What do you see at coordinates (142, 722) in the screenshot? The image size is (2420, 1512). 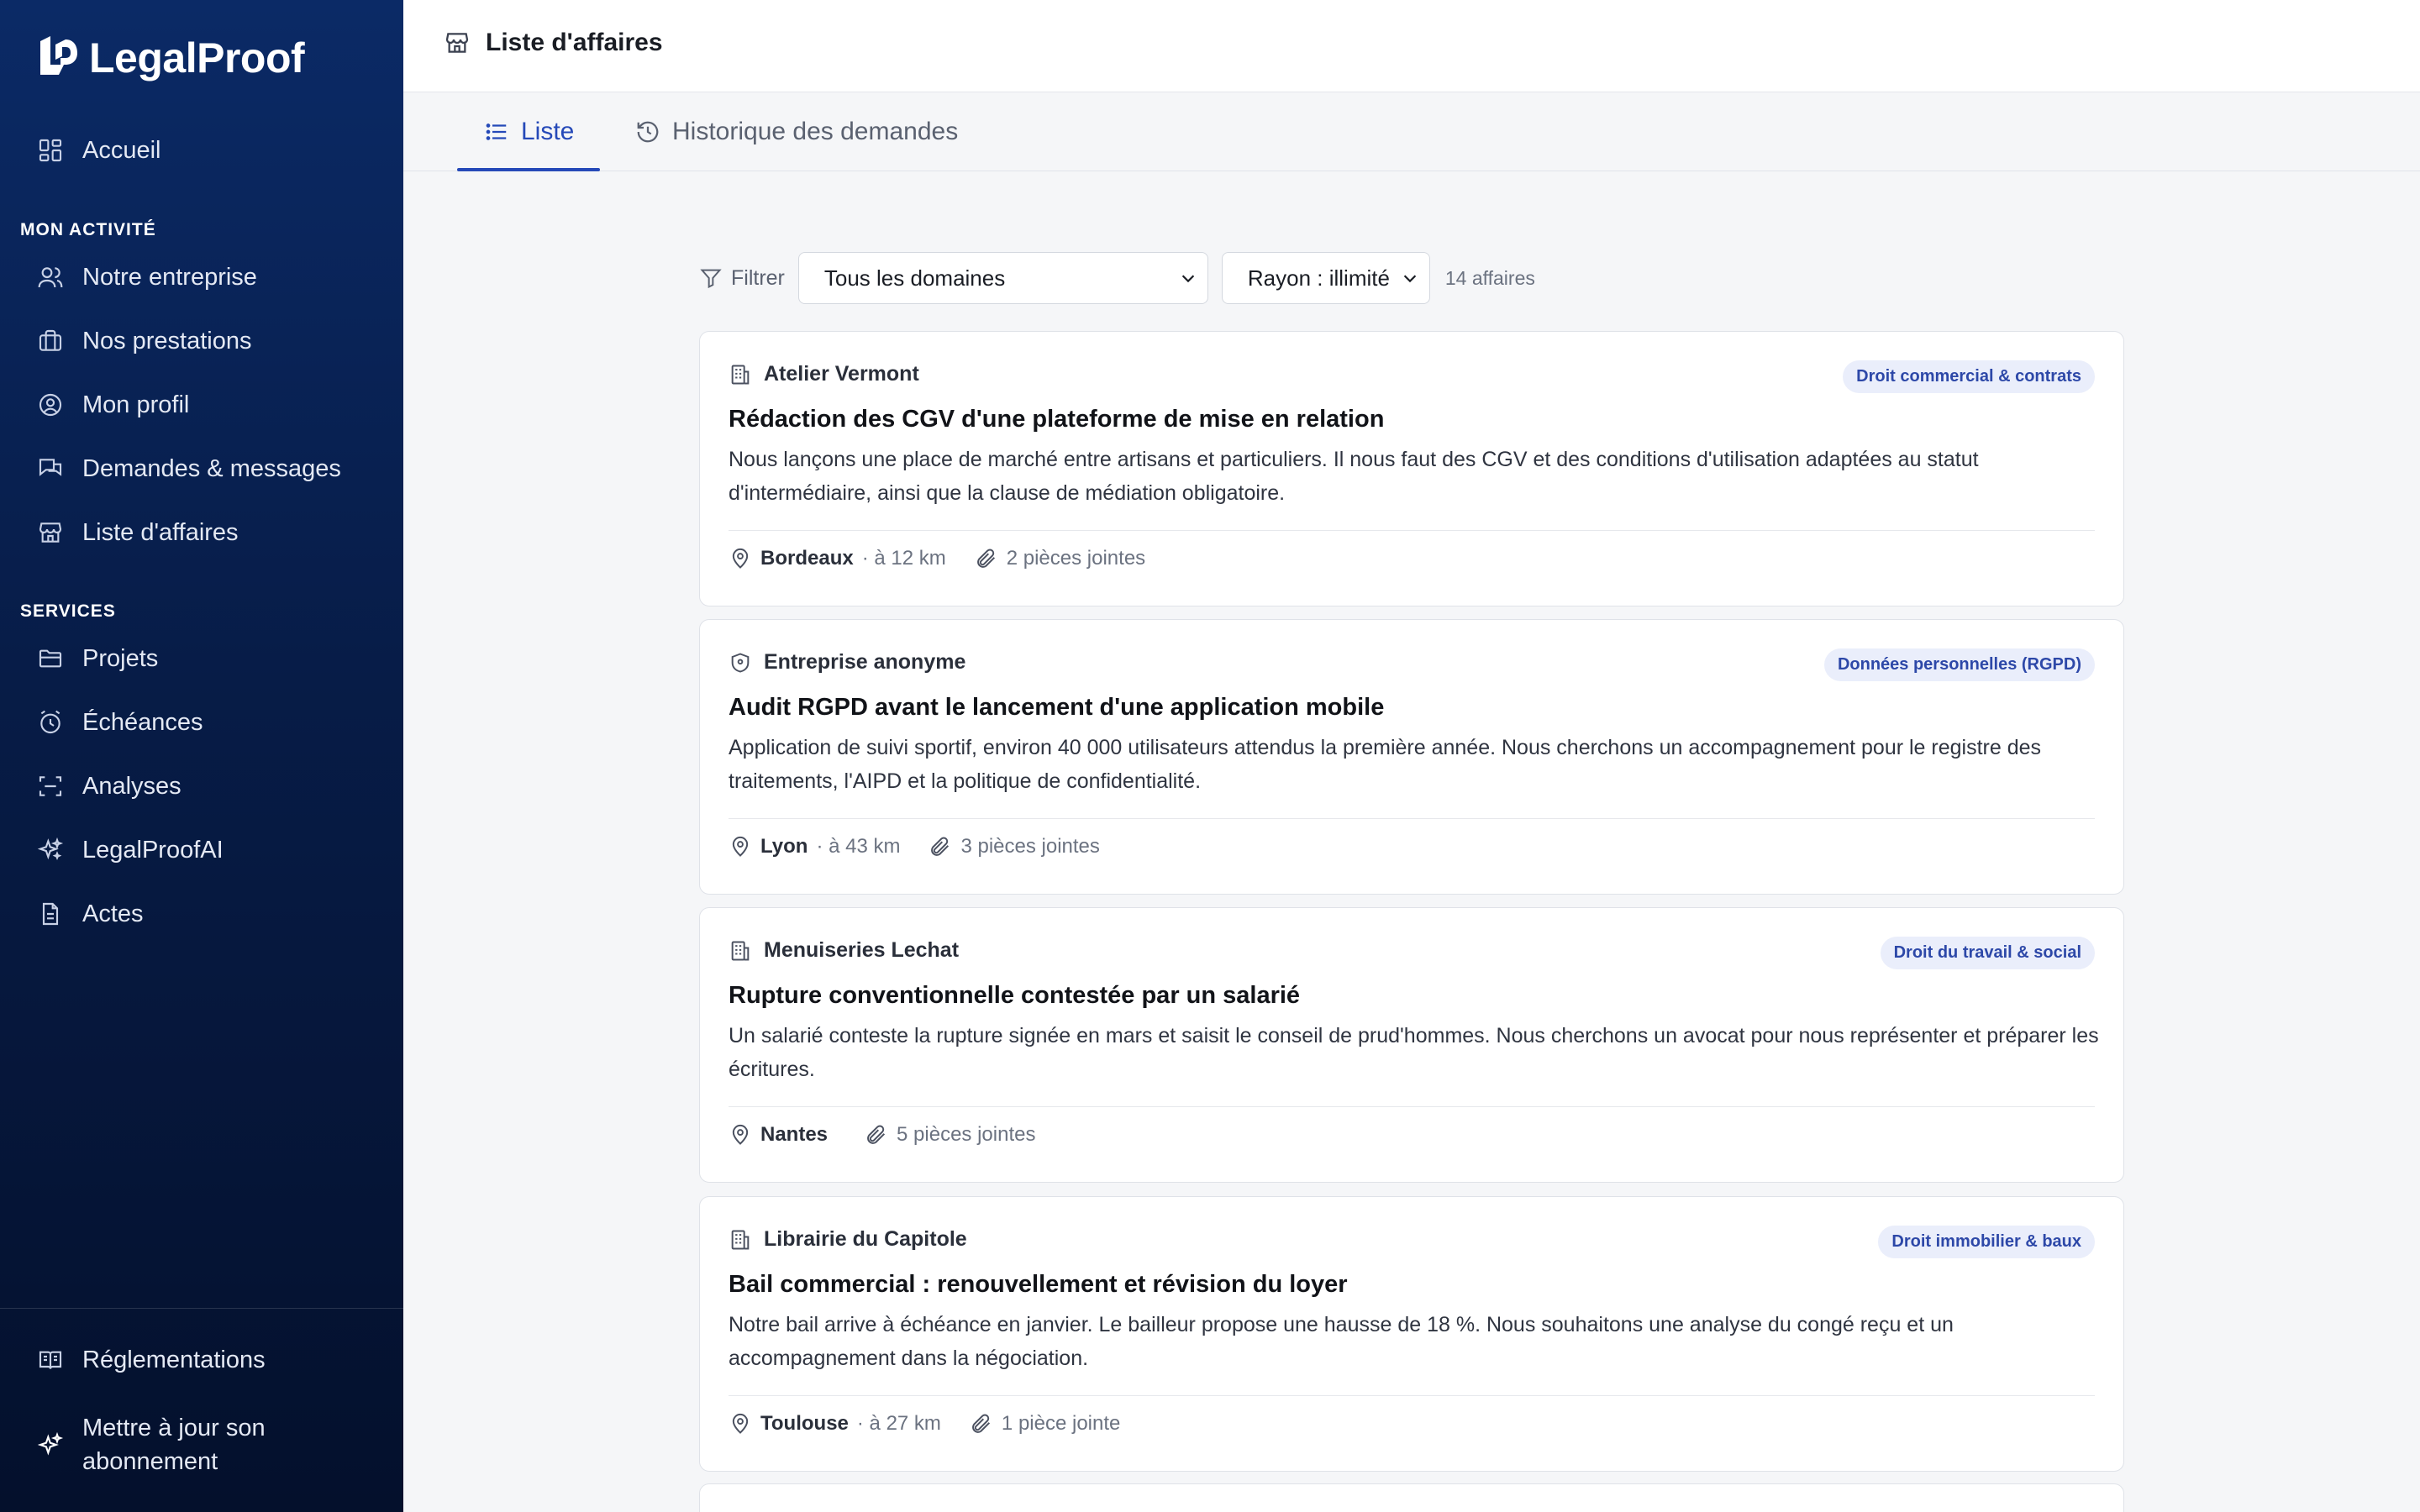 I see `sidebar-item-label: Échéances` at bounding box center [142, 722].